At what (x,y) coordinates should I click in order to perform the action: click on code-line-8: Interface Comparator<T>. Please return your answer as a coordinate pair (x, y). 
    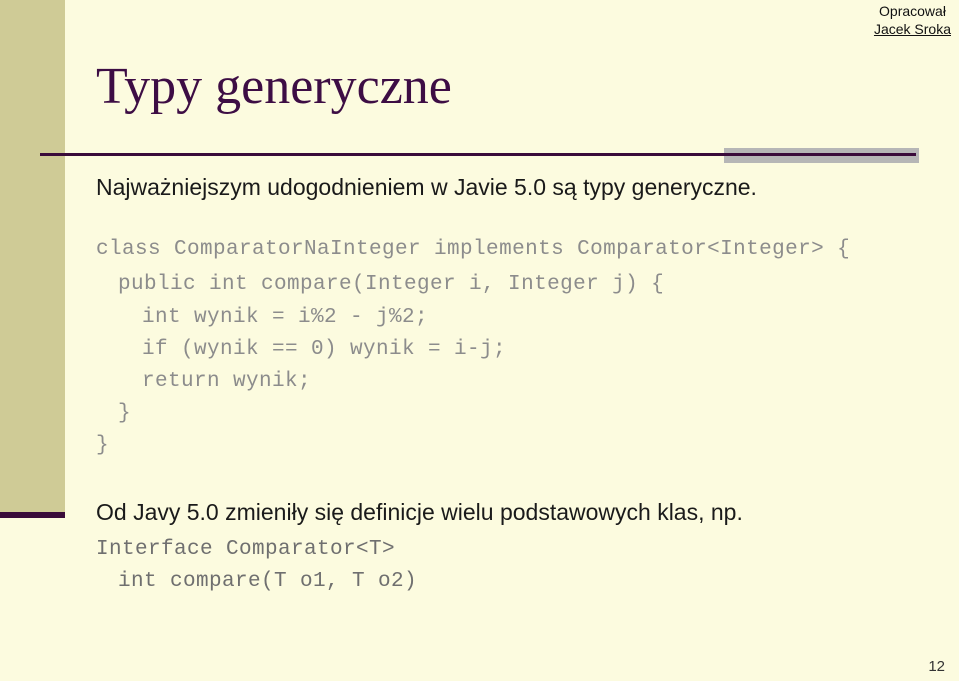
    Looking at the image, I should click on (246, 549).